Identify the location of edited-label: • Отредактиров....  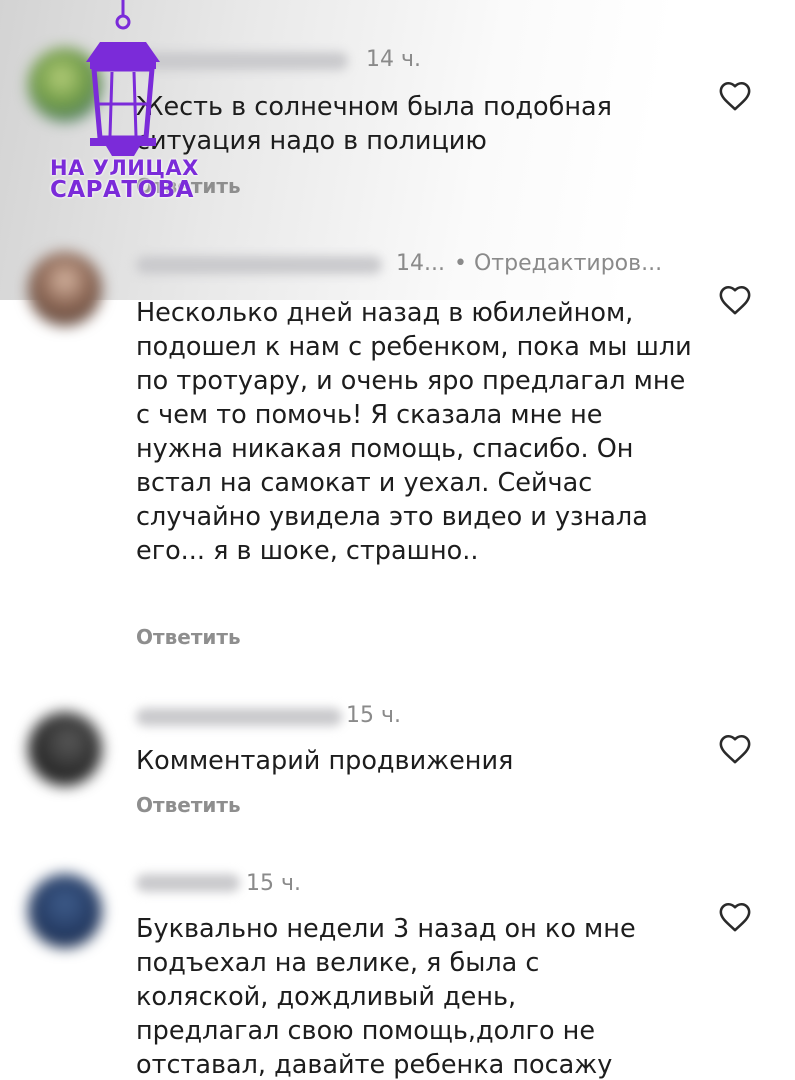
(558, 263).